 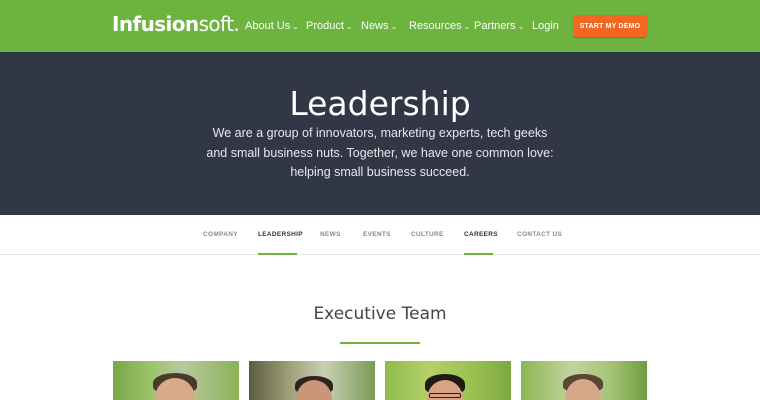 I want to click on nav-about-us-label: About Us, so click(x=268, y=26).